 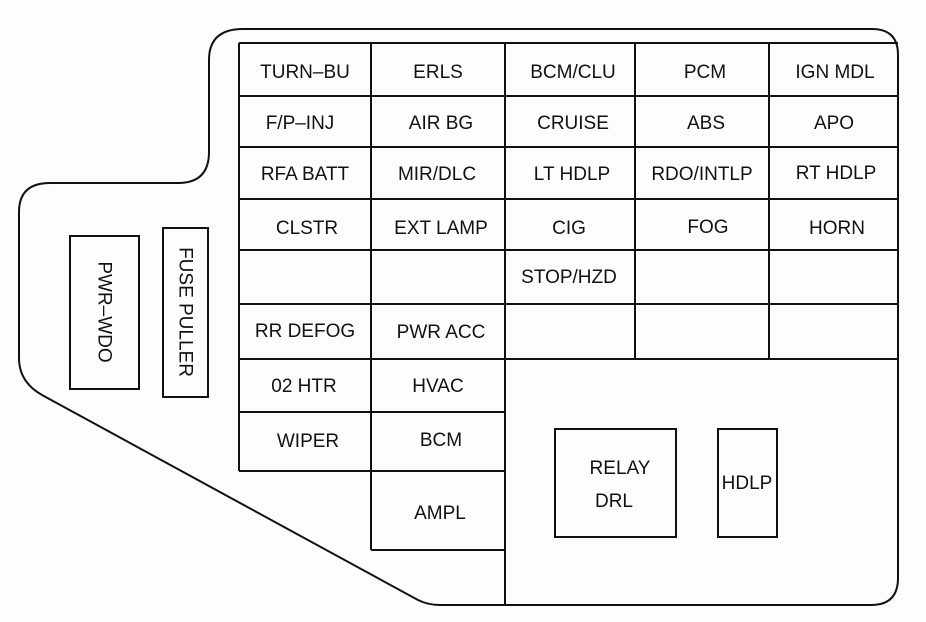 What do you see at coordinates (305, 174) in the screenshot?
I see `fuse-rfa-batt: RFA BATT` at bounding box center [305, 174].